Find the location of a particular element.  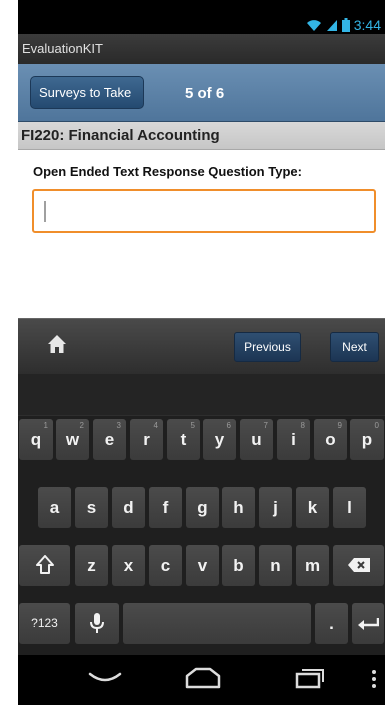

battery-icon is located at coordinates (345, 25).